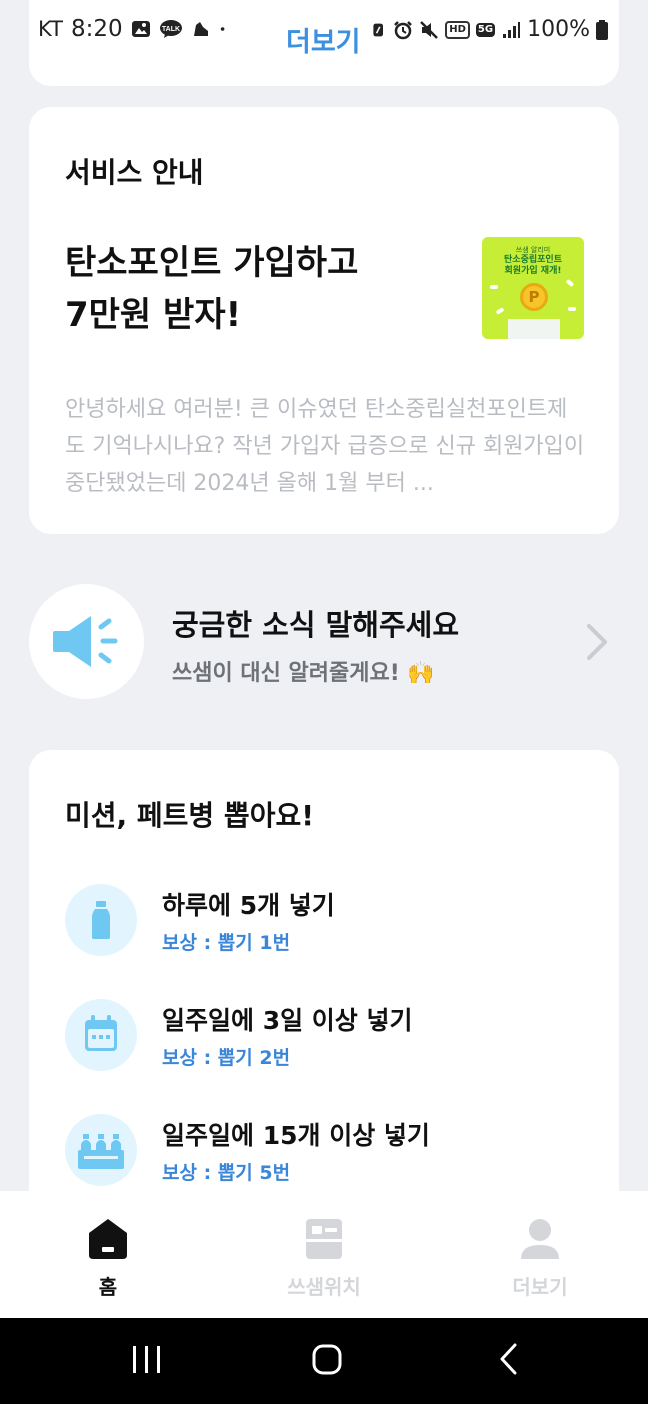 This screenshot has width=648, height=1404. I want to click on home-icon, so click(108, 1239).